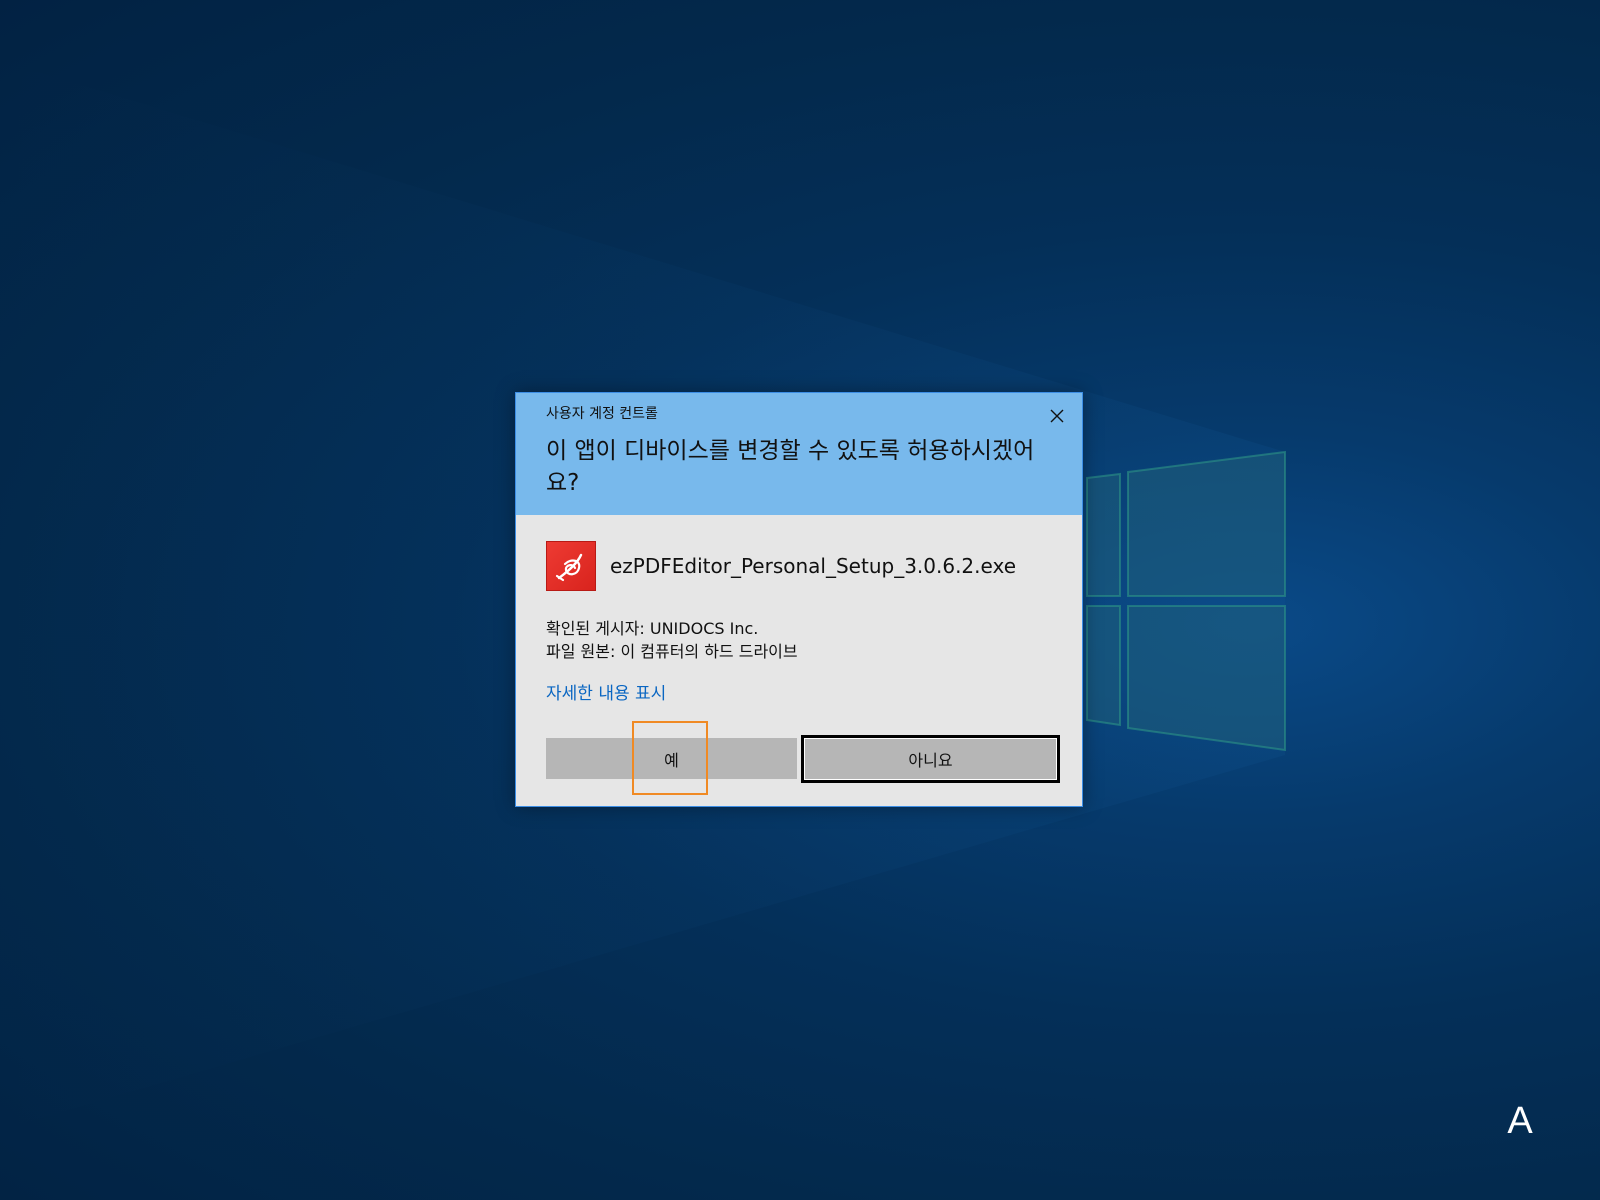 The height and width of the screenshot is (1200, 1600). I want to click on yes-button-label: 예, so click(671, 760).